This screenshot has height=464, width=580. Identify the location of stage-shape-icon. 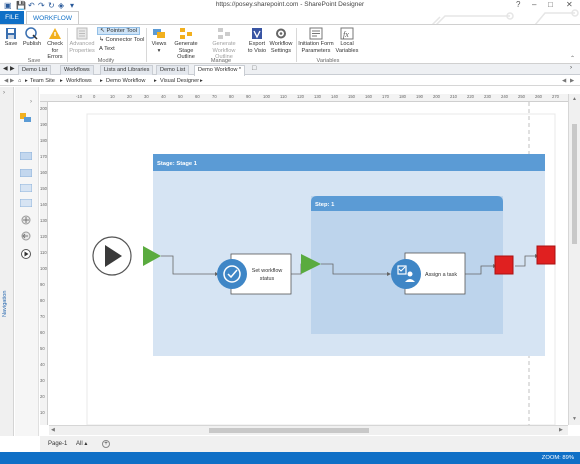
(26, 156).